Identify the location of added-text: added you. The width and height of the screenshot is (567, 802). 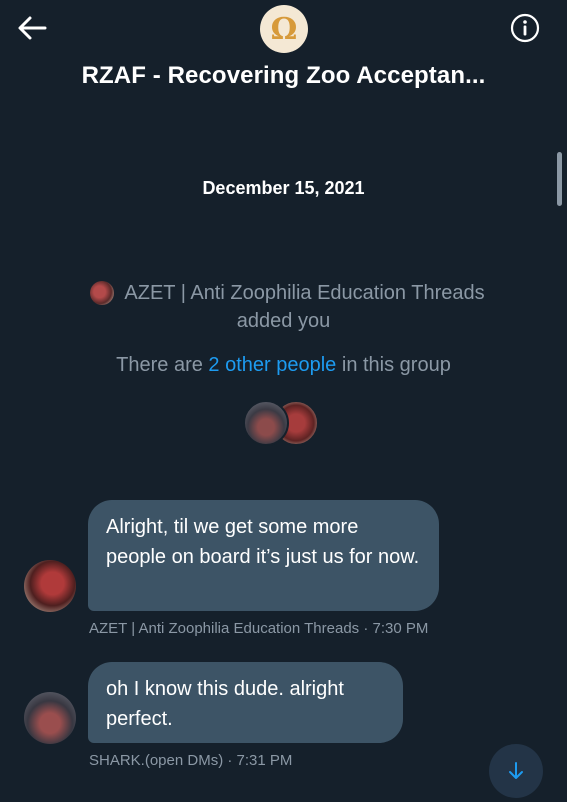
(283, 321).